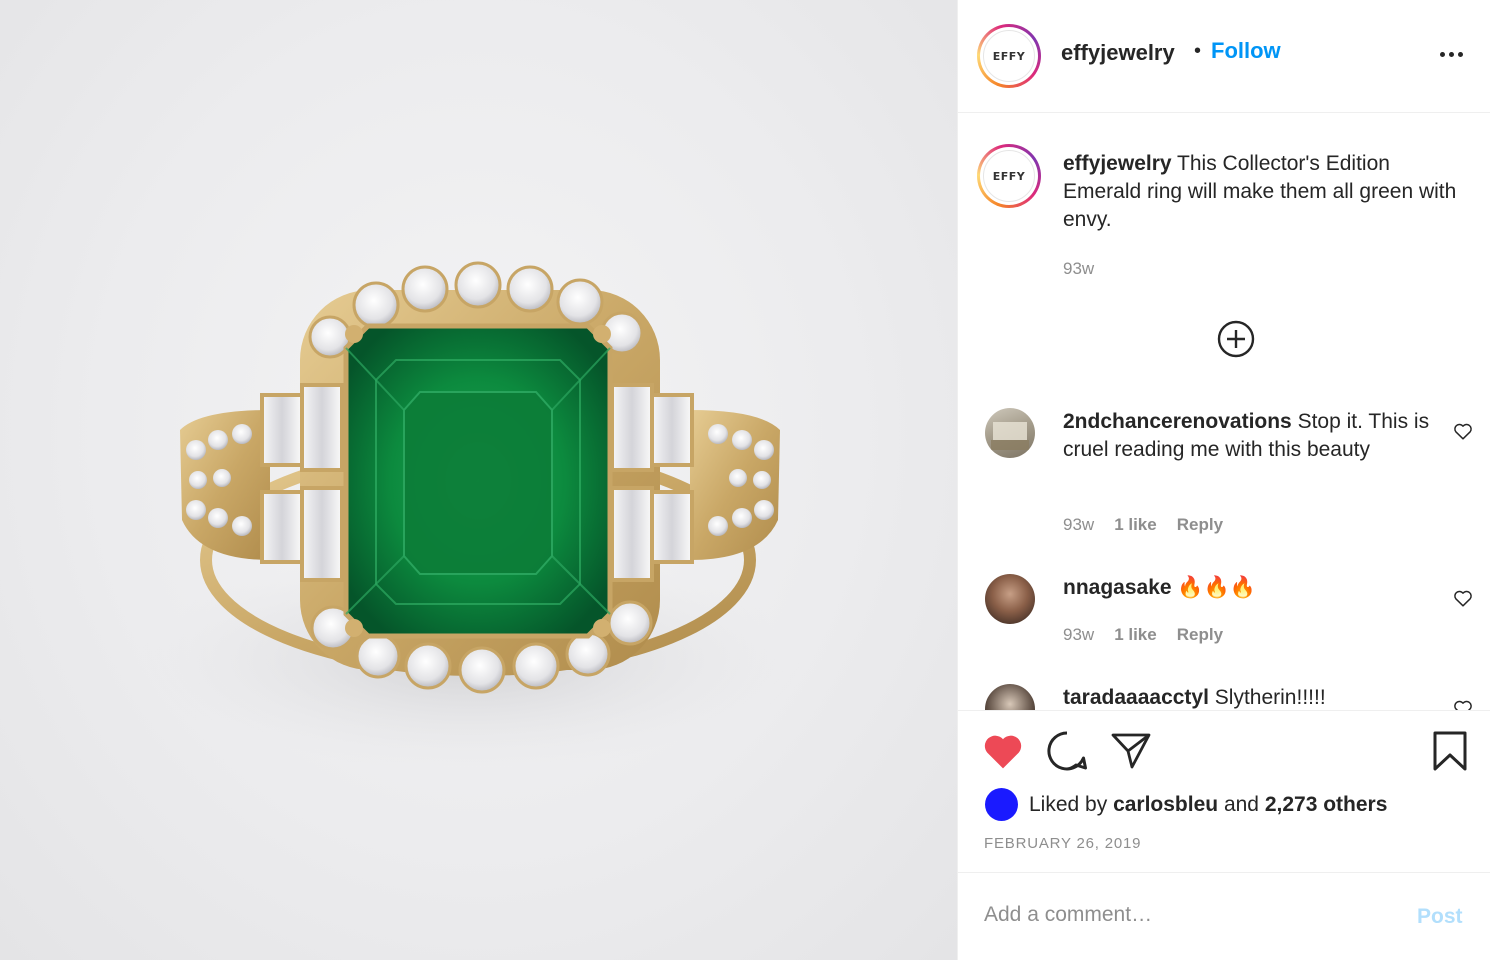  Describe the element at coordinates (1068, 804) in the screenshot. I see `liked-by-prefix: Liked by` at that location.